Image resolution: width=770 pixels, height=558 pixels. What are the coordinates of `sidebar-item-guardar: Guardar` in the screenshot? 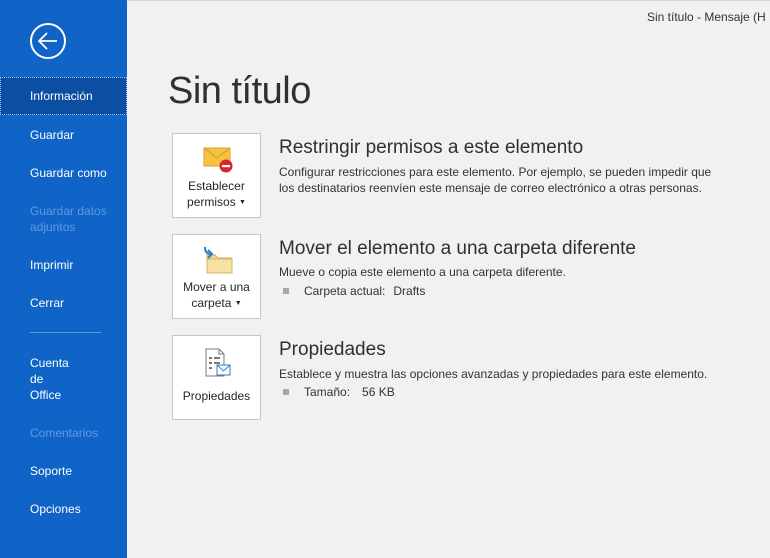 It's located at (63, 135).